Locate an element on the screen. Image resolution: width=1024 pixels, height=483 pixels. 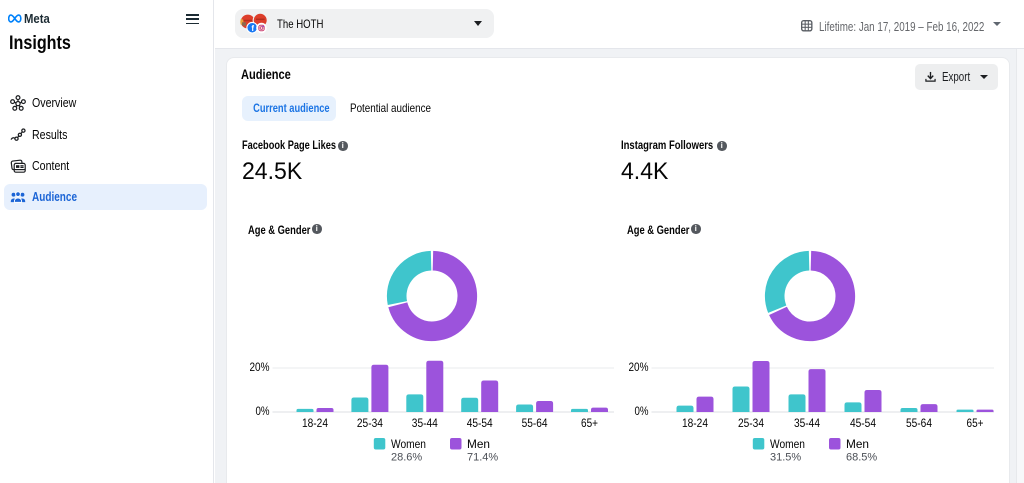
svg-text: 68.5% is located at coordinates (861, 458).